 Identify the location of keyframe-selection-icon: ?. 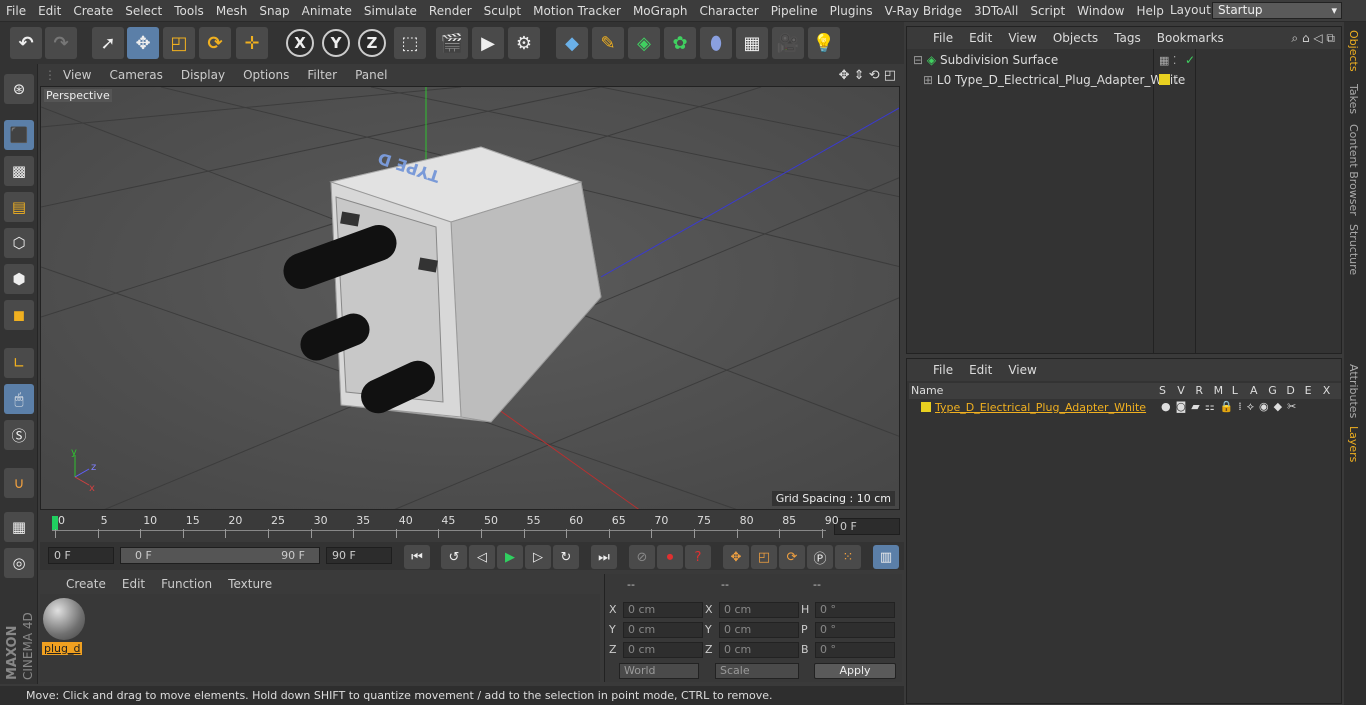
(698, 557).